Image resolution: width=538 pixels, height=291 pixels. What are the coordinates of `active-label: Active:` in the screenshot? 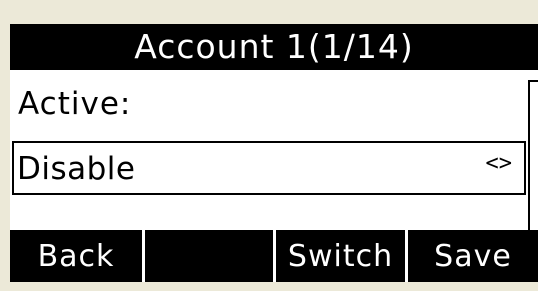 It's located at (75, 104).